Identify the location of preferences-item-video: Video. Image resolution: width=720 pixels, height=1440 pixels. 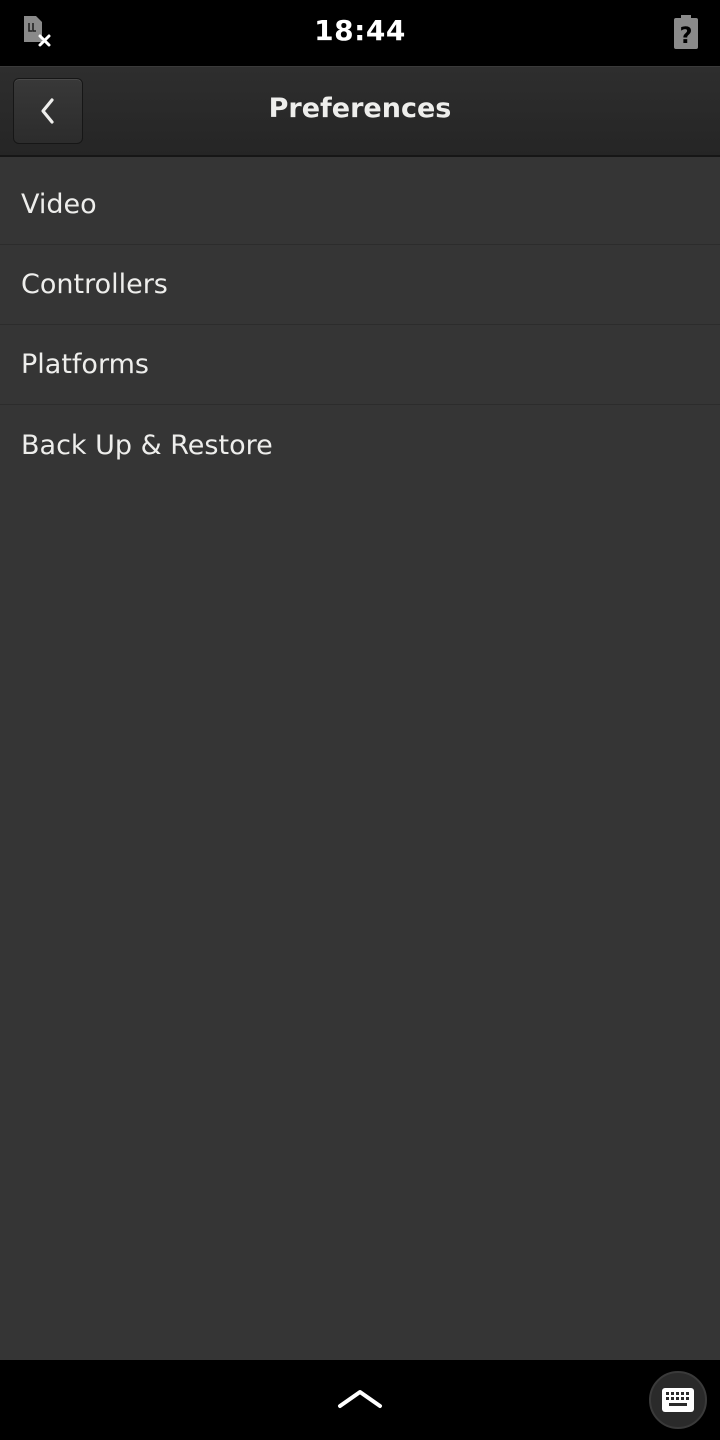
(360, 201).